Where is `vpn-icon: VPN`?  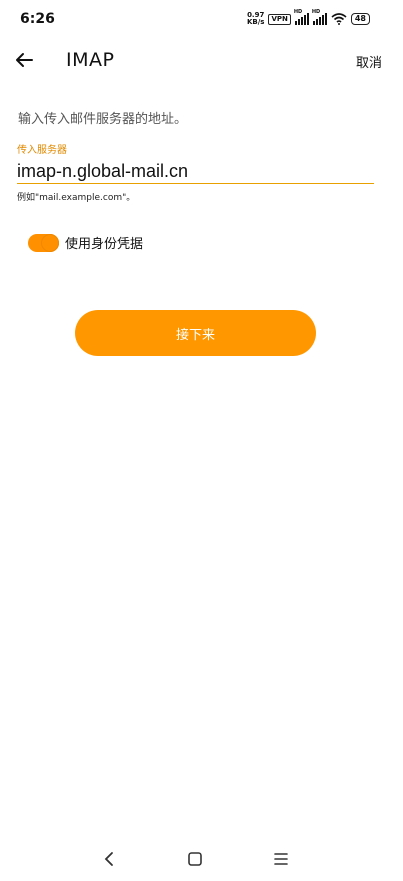 vpn-icon: VPN is located at coordinates (279, 19).